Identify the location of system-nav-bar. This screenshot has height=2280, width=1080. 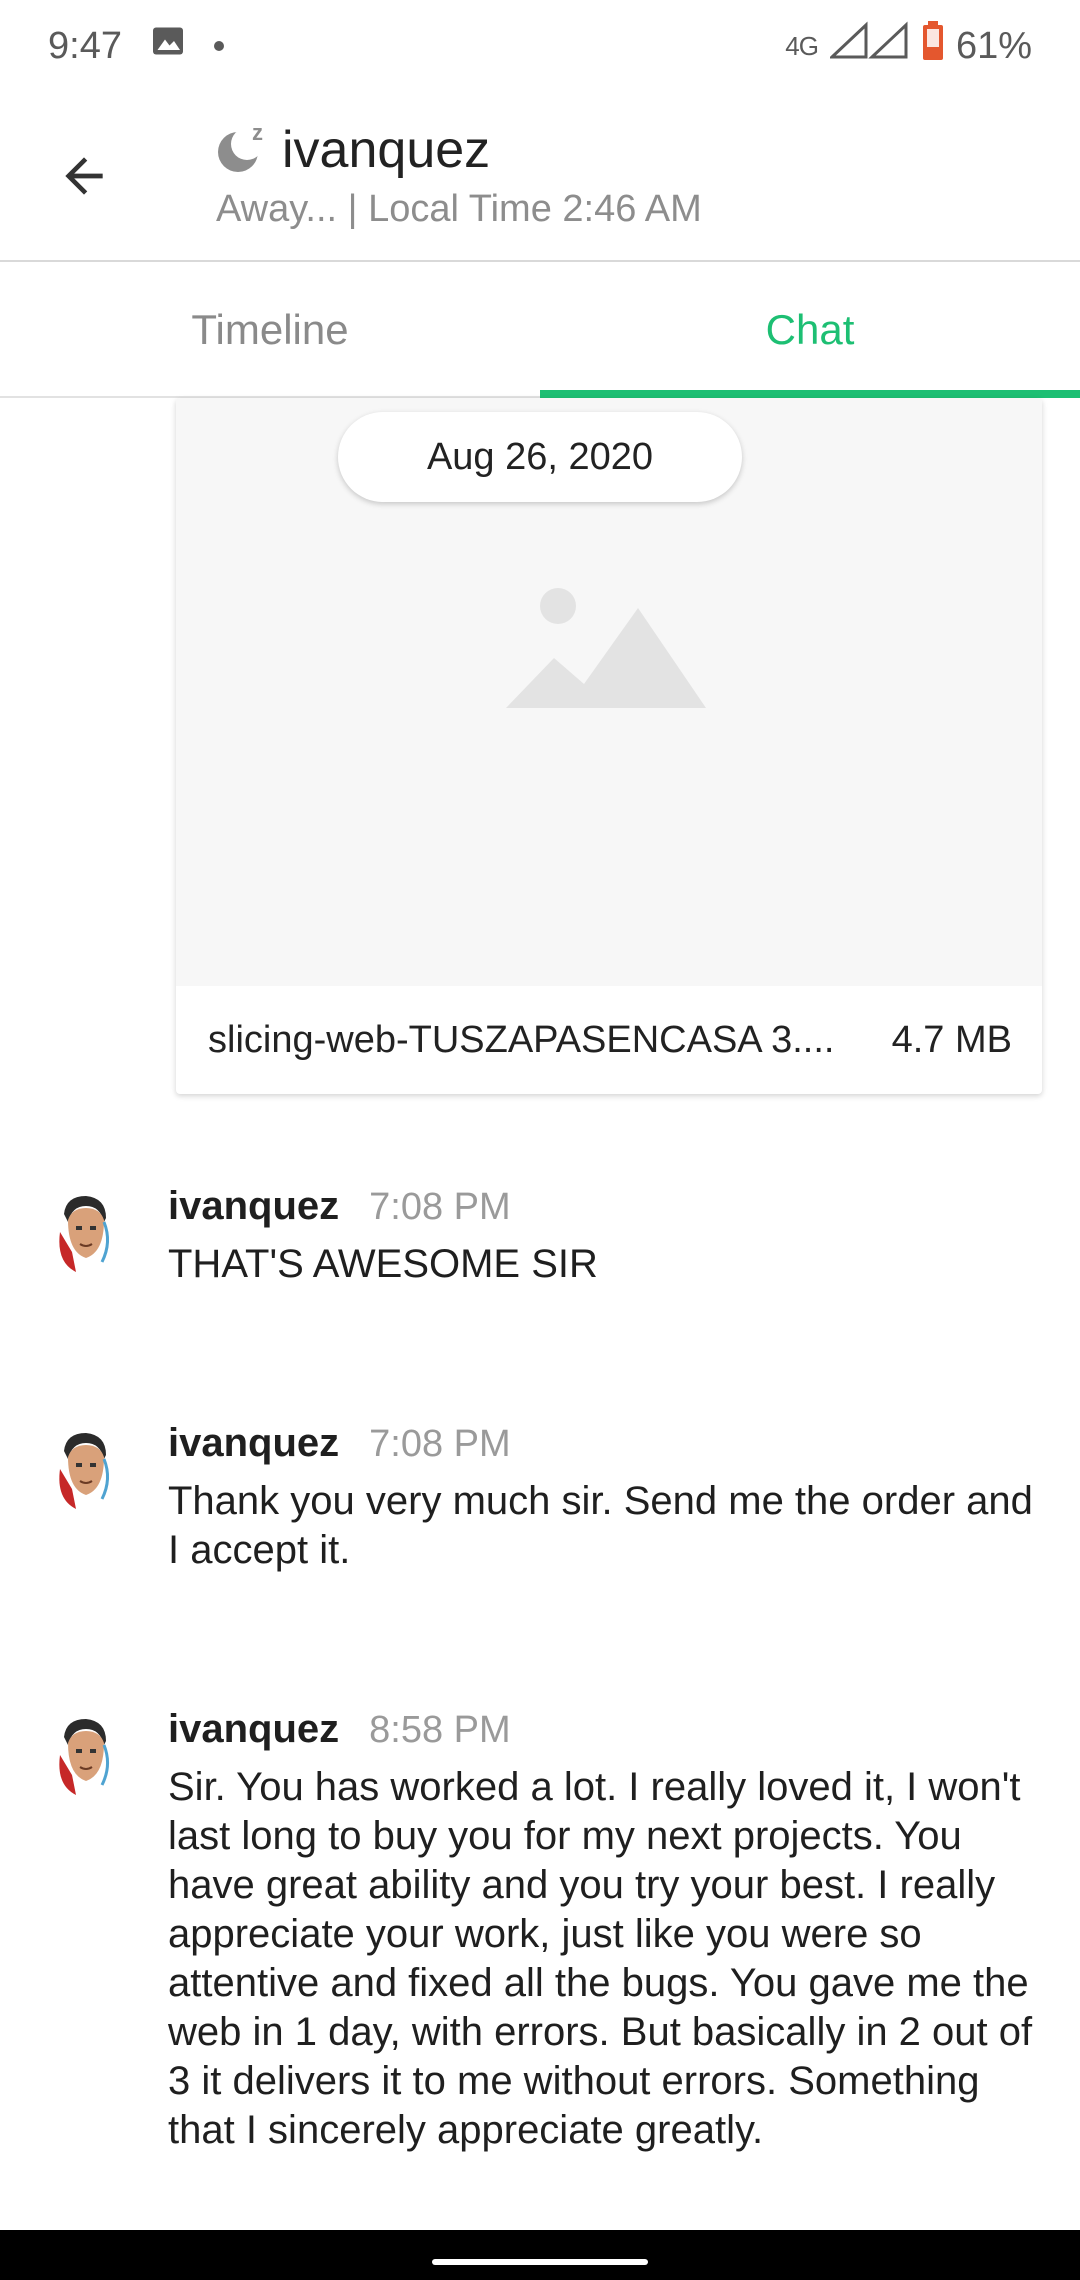
(540, 2255).